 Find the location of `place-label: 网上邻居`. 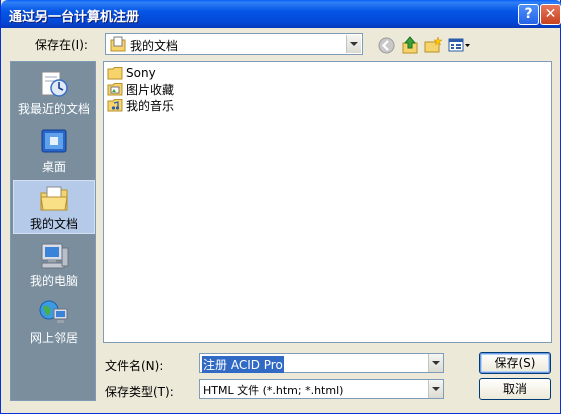

place-label: 网上邻居 is located at coordinates (53, 338).